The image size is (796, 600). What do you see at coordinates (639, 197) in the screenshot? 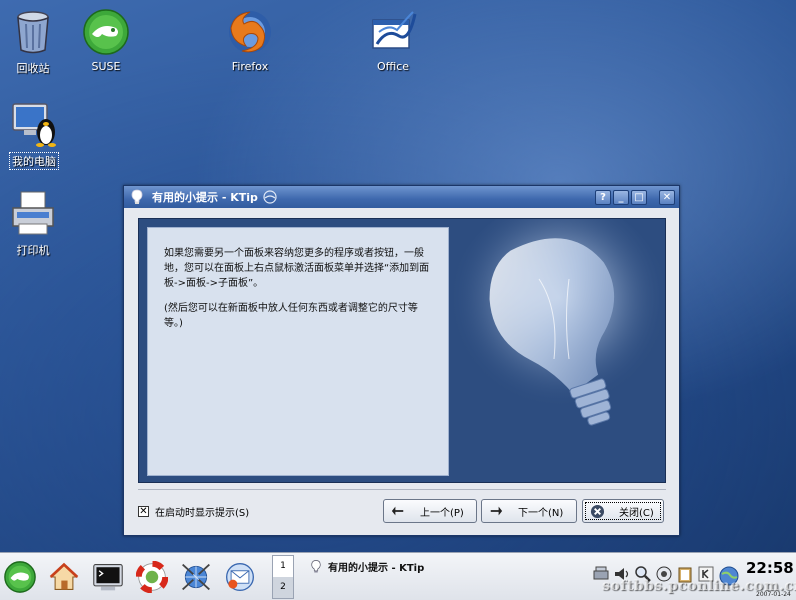
I see `maximize-button: □` at bounding box center [639, 197].